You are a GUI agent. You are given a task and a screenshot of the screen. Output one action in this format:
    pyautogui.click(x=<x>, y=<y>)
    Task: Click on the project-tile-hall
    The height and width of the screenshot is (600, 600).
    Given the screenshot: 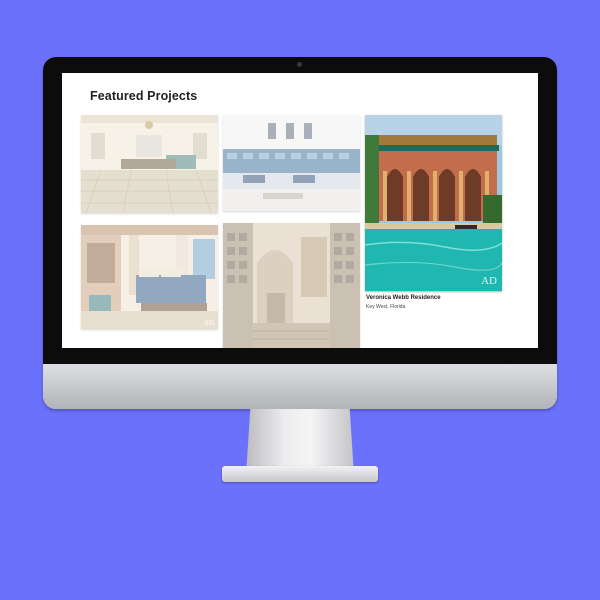 What is the action you would take?
    pyautogui.click(x=149, y=164)
    